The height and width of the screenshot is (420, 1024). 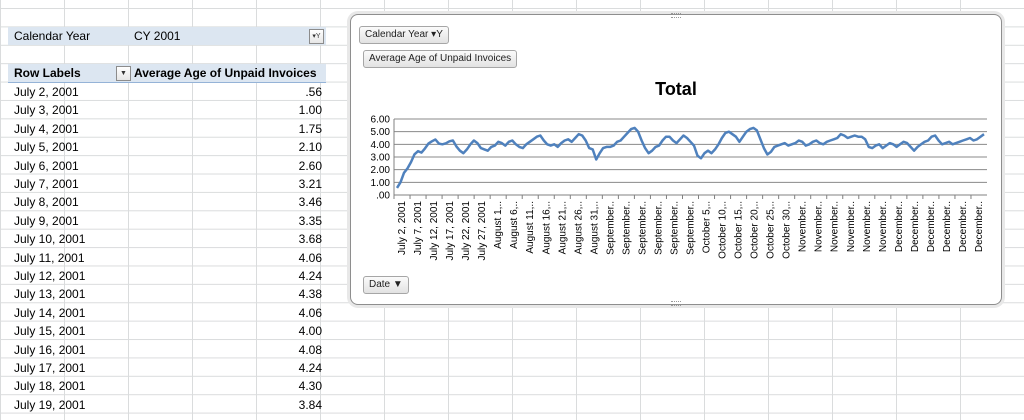 What do you see at coordinates (381, 120) in the screenshot?
I see `y-tick-label: 6.00` at bounding box center [381, 120].